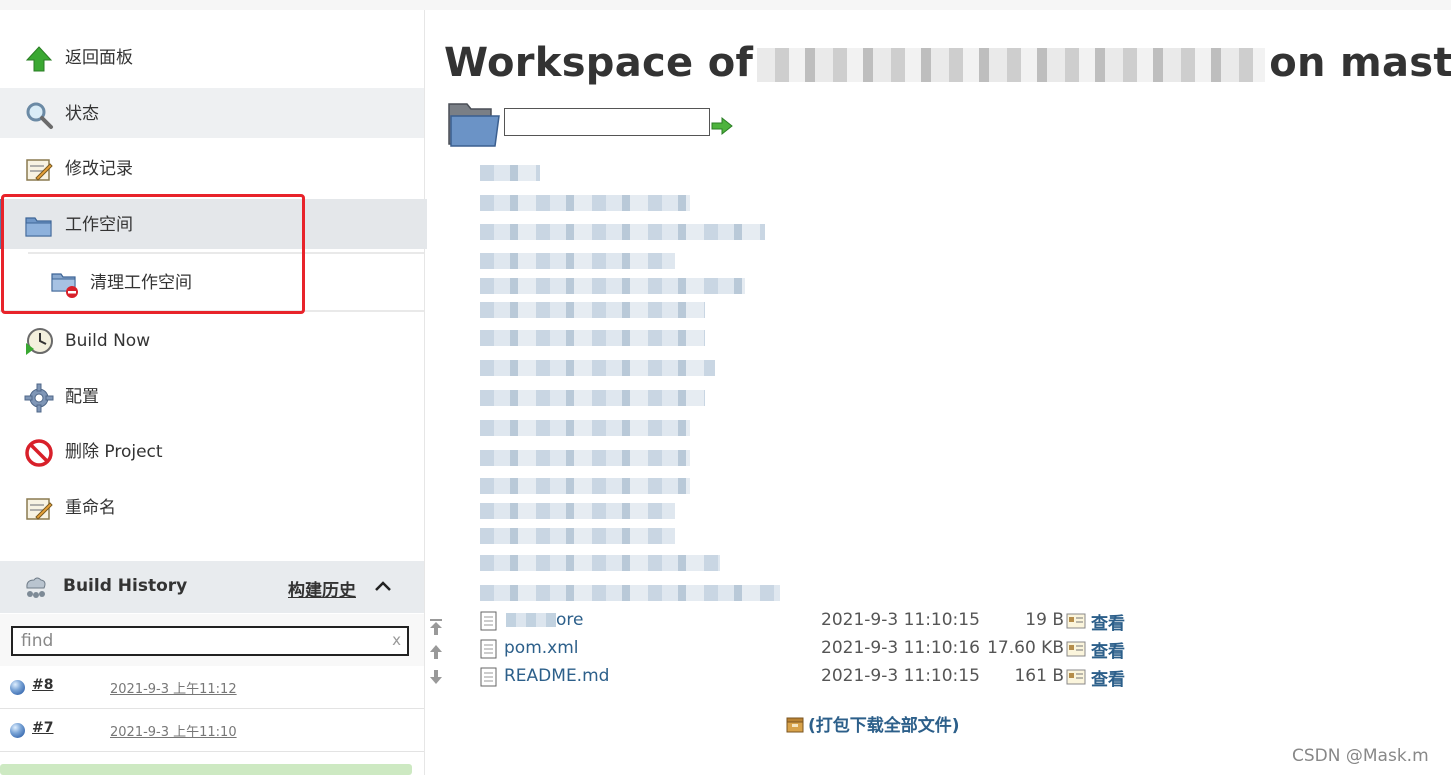 The width and height of the screenshot is (1451, 775). Describe the element at coordinates (39, 115) in the screenshot. I see `search-icon` at that location.